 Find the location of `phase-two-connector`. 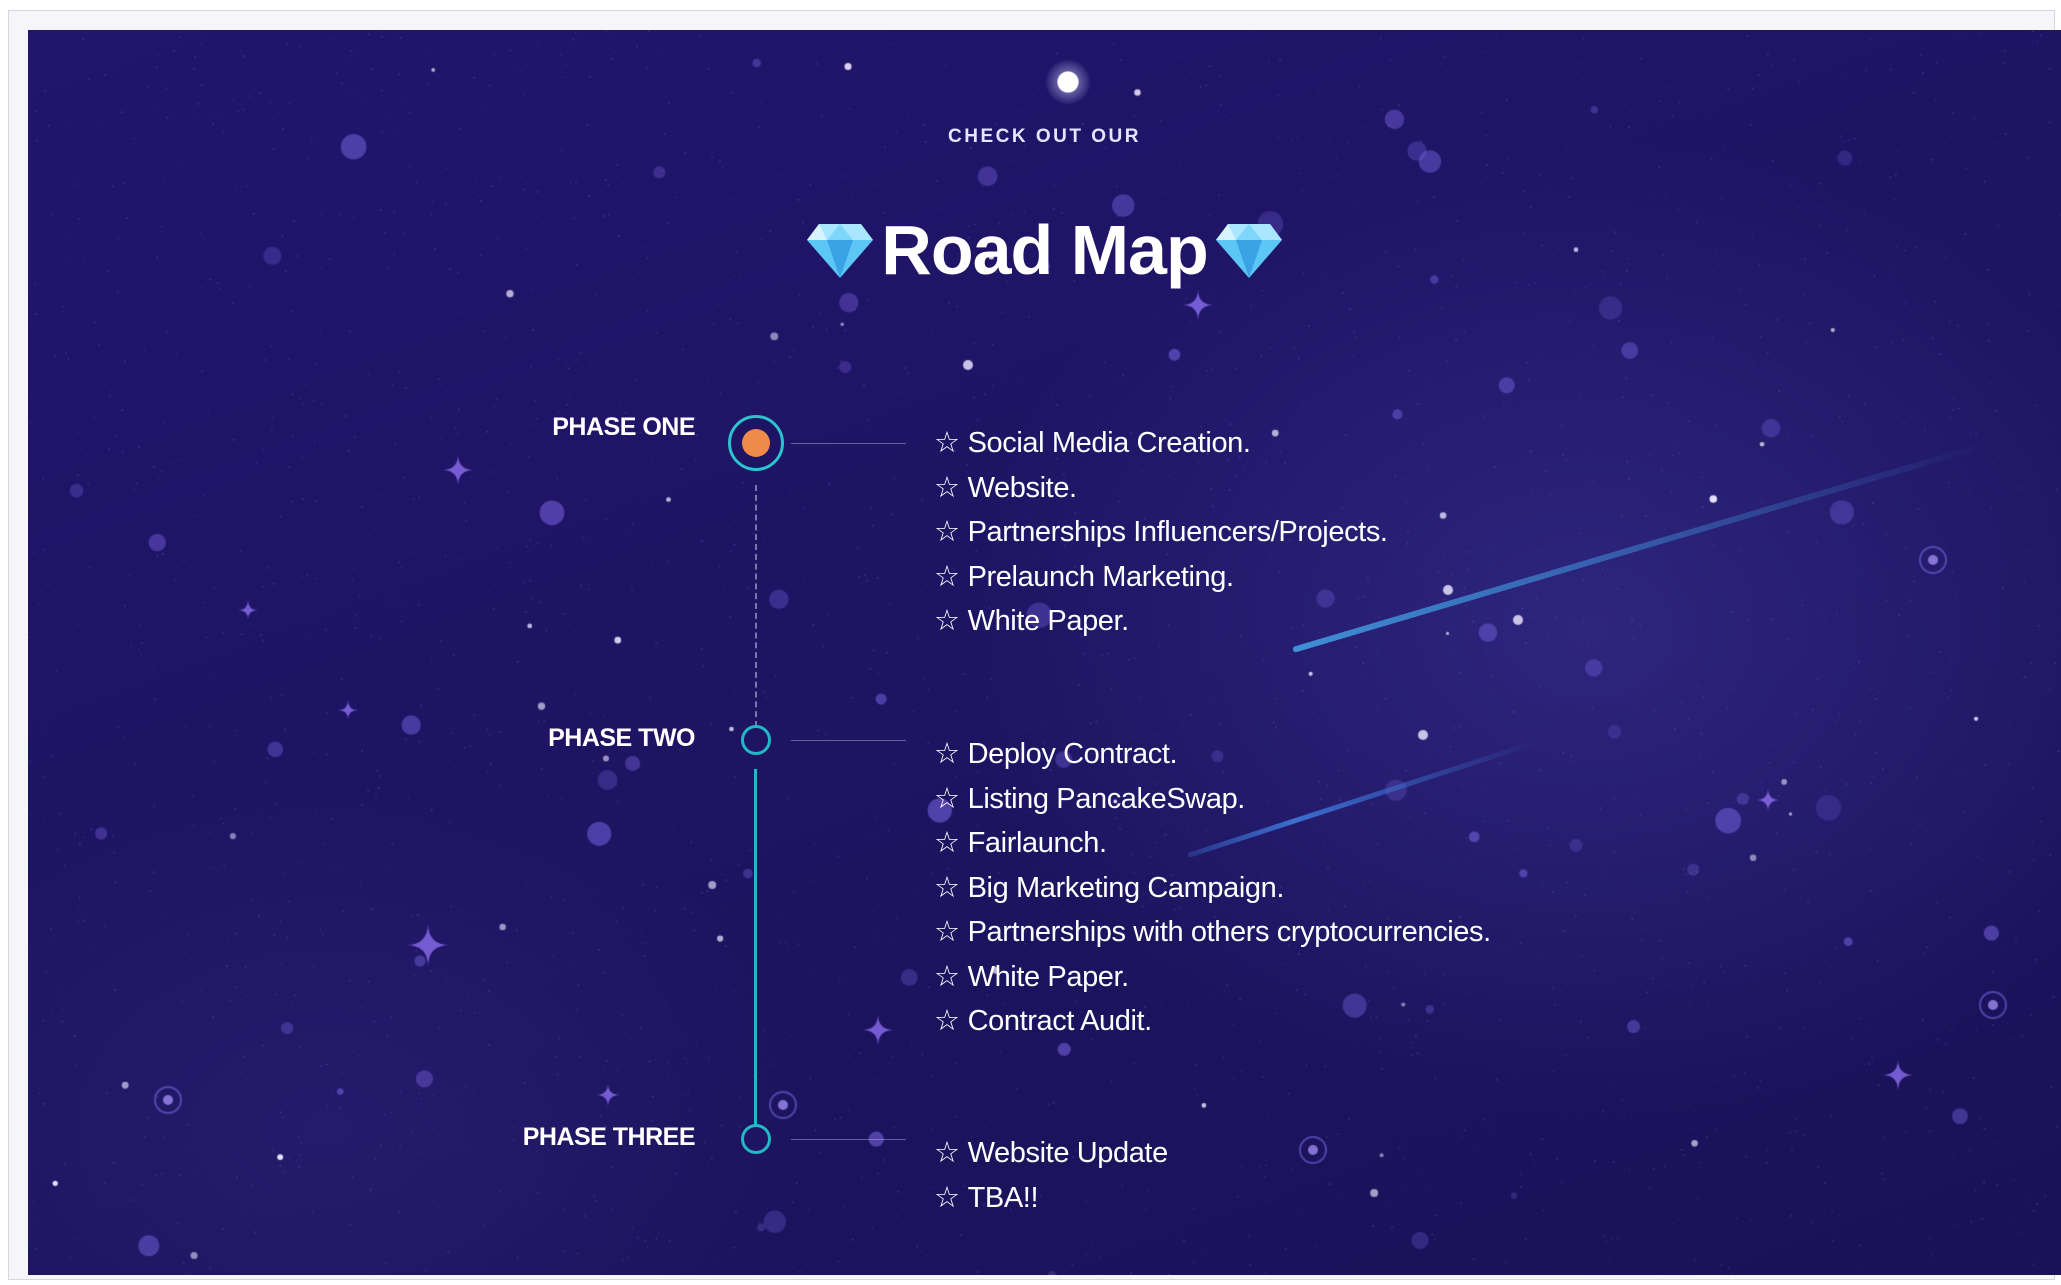

phase-two-connector is located at coordinates (848, 740).